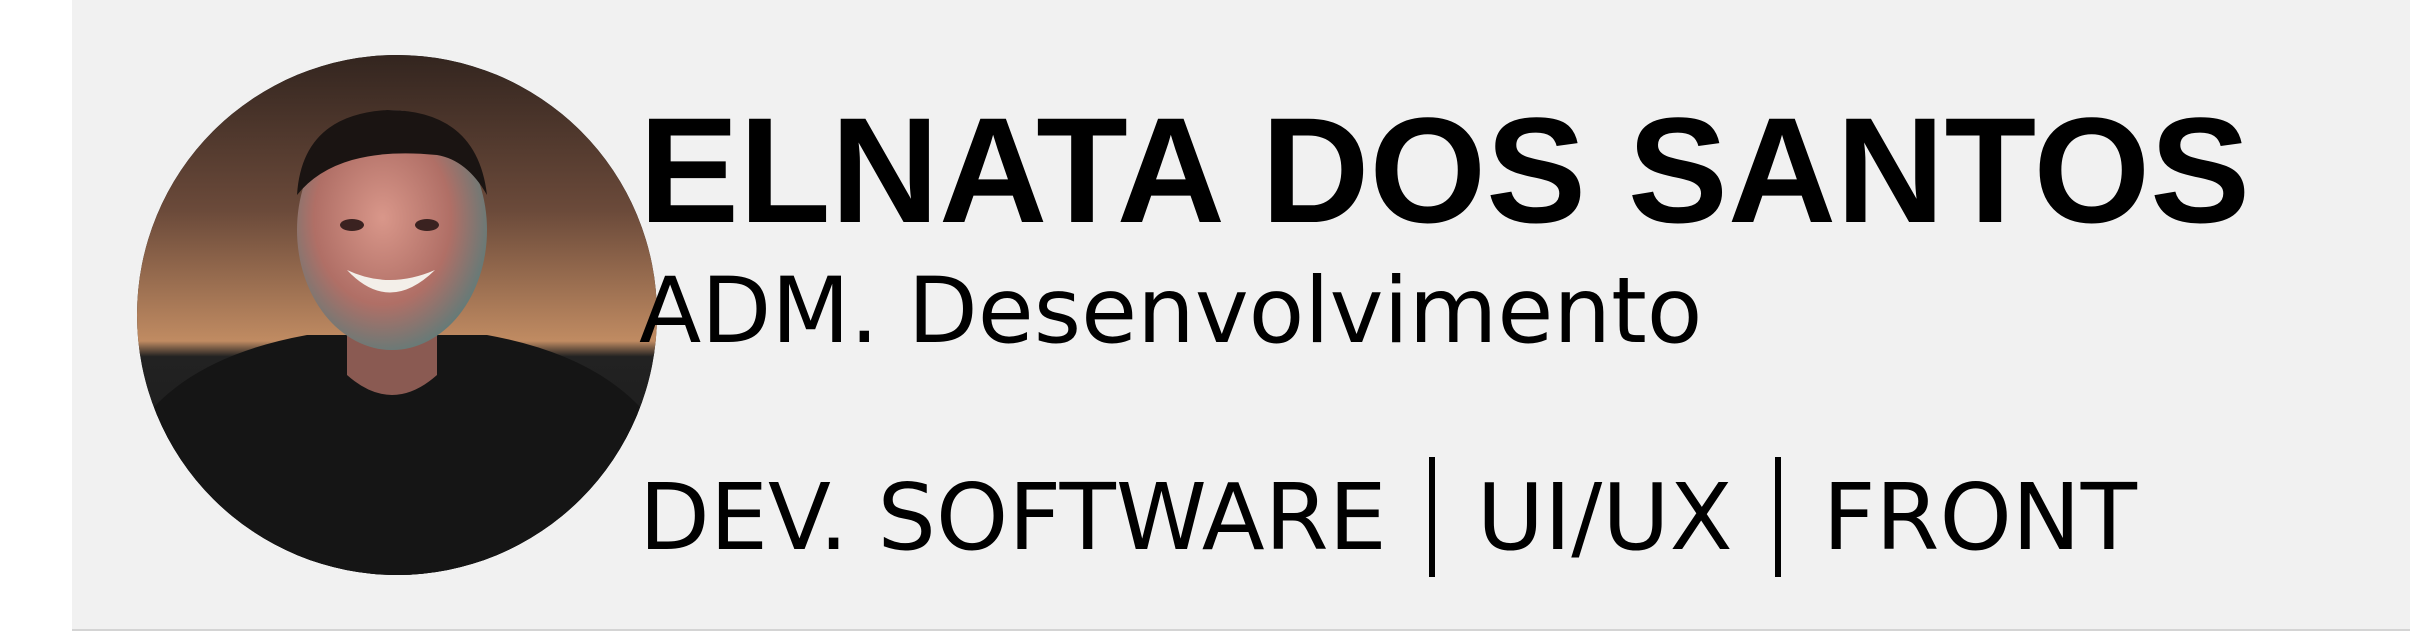 The width and height of the screenshot is (2415, 635). What do you see at coordinates (1388, 517) in the screenshot?
I see `skills-list: DEV. SOFTWARE UI/UX FRONT` at bounding box center [1388, 517].